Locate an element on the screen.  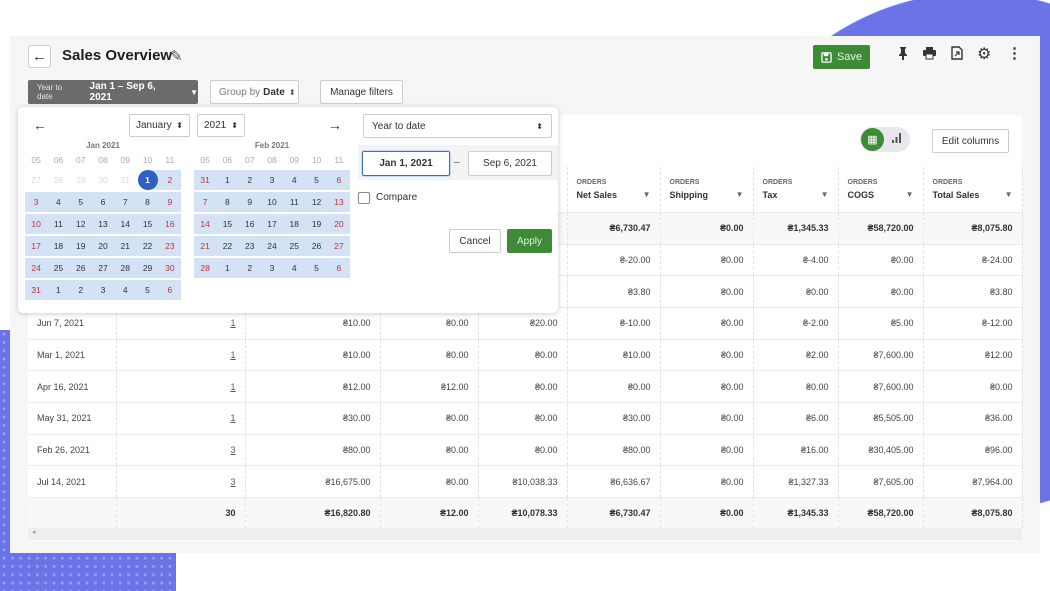
scroll-left-icon: ◂ is located at coordinates (34, 532).